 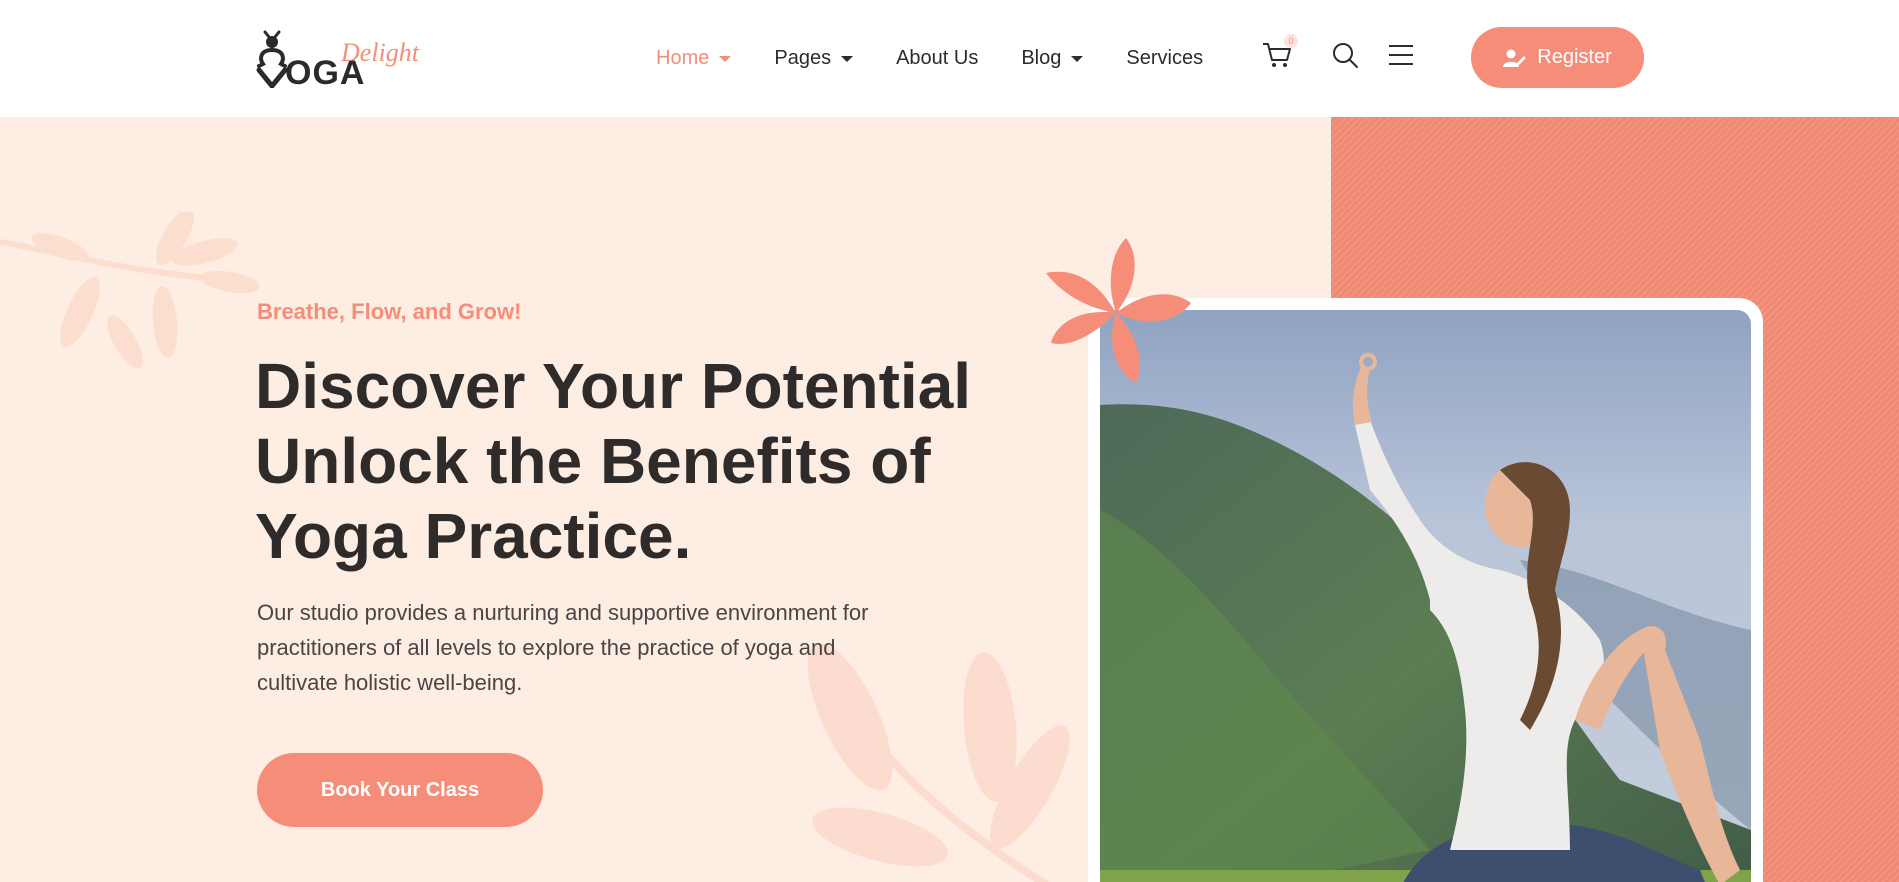 I want to click on flower-icon, so click(x=1118, y=310).